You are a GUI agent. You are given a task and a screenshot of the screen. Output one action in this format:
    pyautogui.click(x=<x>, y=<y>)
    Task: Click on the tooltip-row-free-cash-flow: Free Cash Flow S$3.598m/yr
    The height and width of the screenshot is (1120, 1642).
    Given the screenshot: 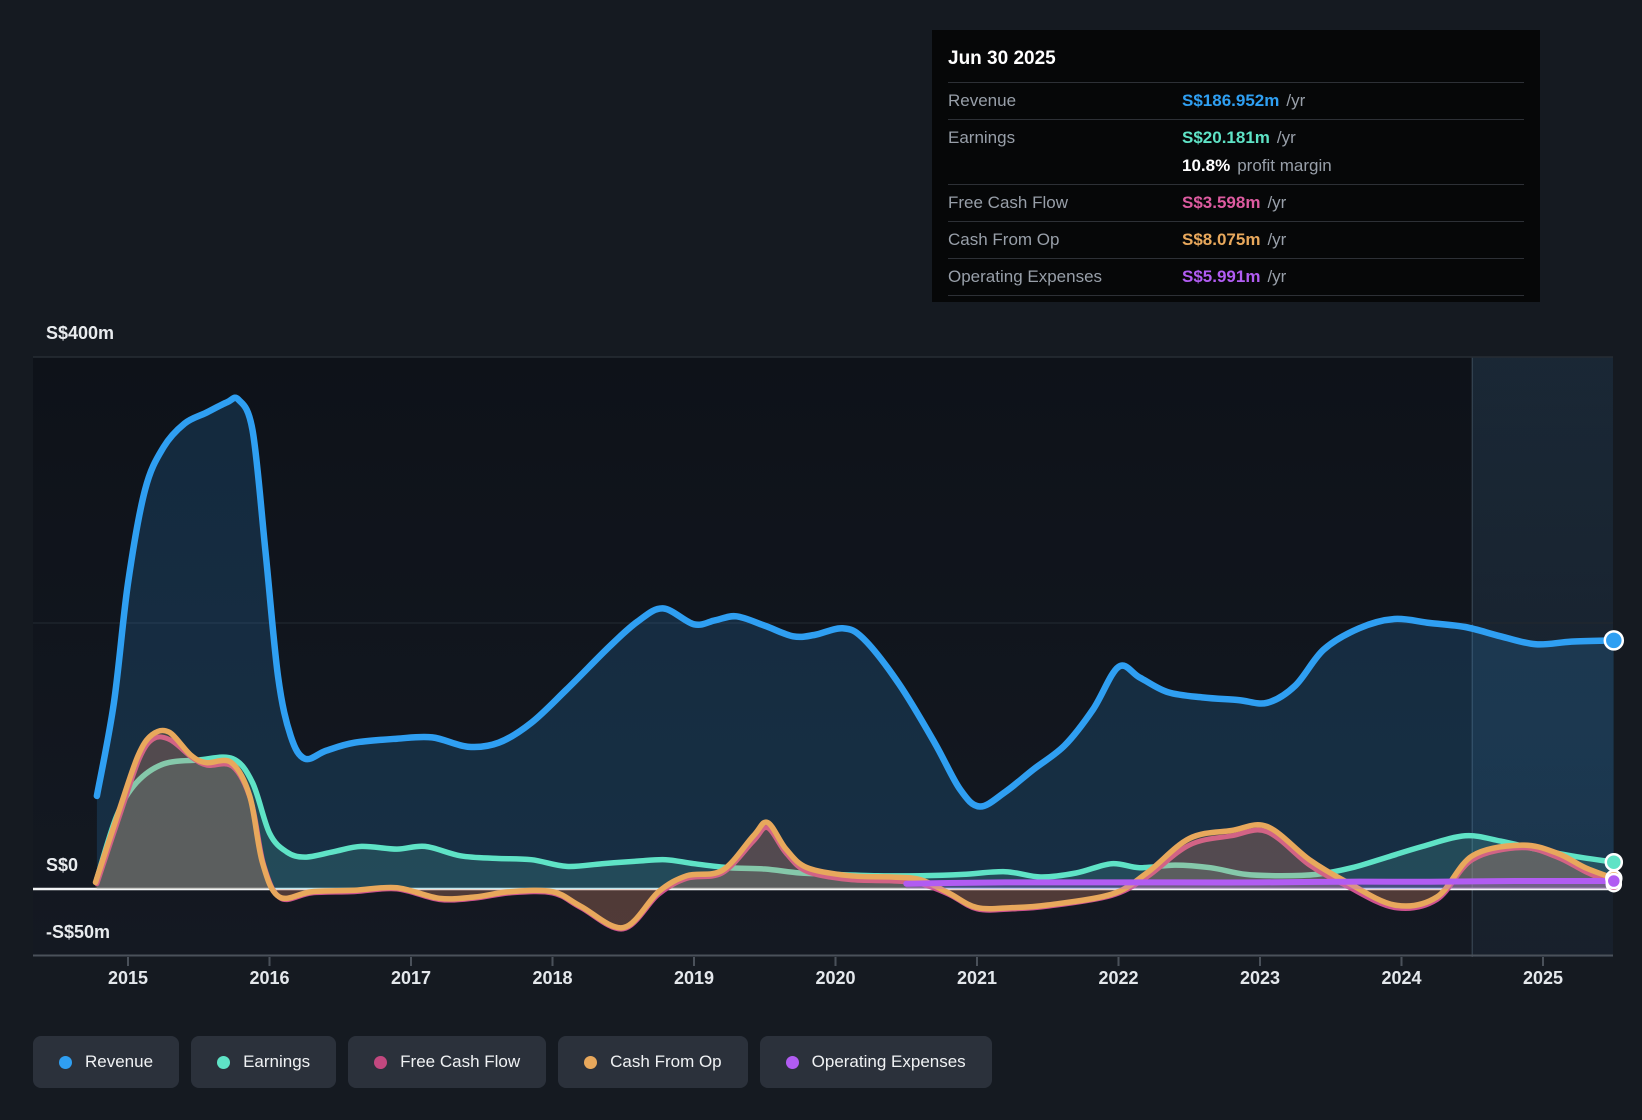 What is the action you would take?
    pyautogui.click(x=1236, y=202)
    